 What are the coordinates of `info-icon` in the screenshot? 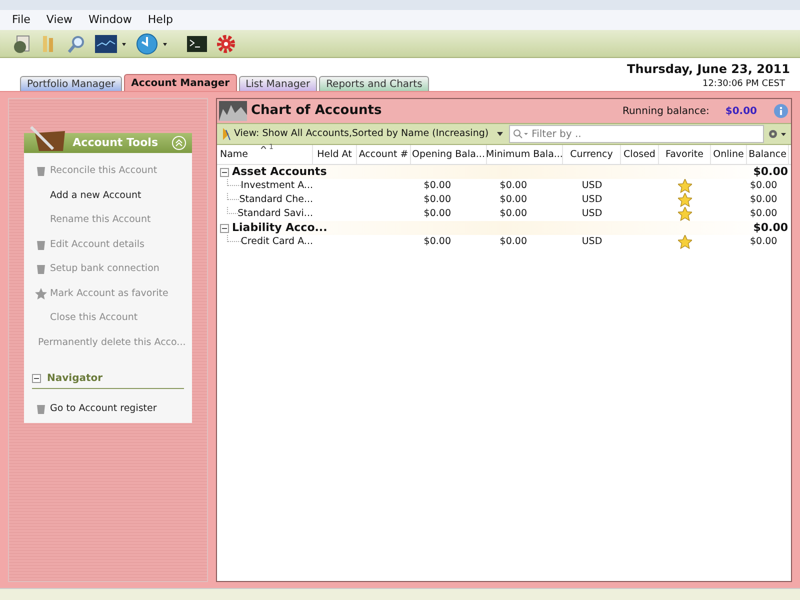 It's located at (781, 111).